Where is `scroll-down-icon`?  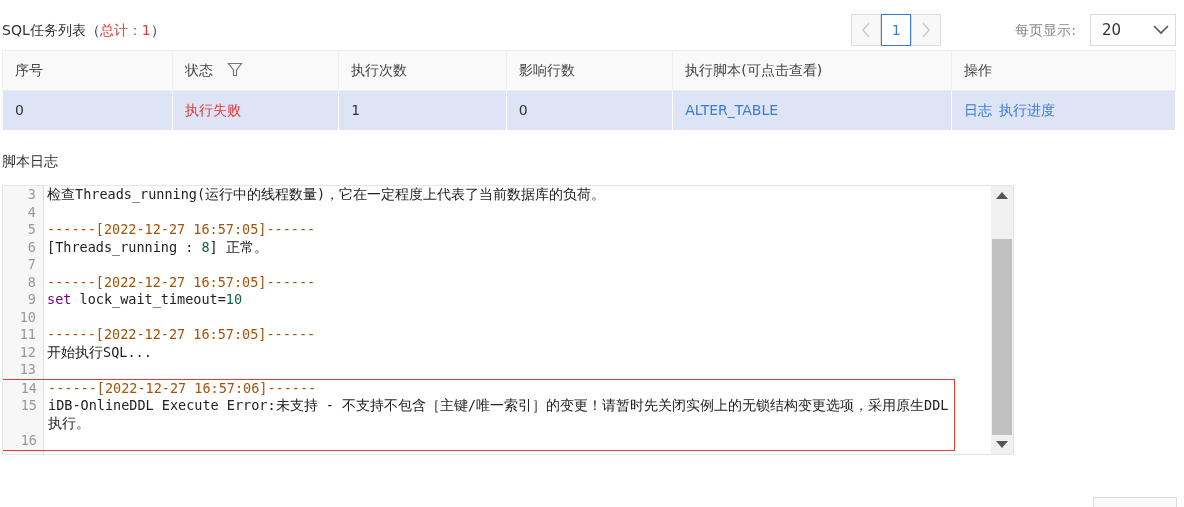 scroll-down-icon is located at coordinates (1002, 444).